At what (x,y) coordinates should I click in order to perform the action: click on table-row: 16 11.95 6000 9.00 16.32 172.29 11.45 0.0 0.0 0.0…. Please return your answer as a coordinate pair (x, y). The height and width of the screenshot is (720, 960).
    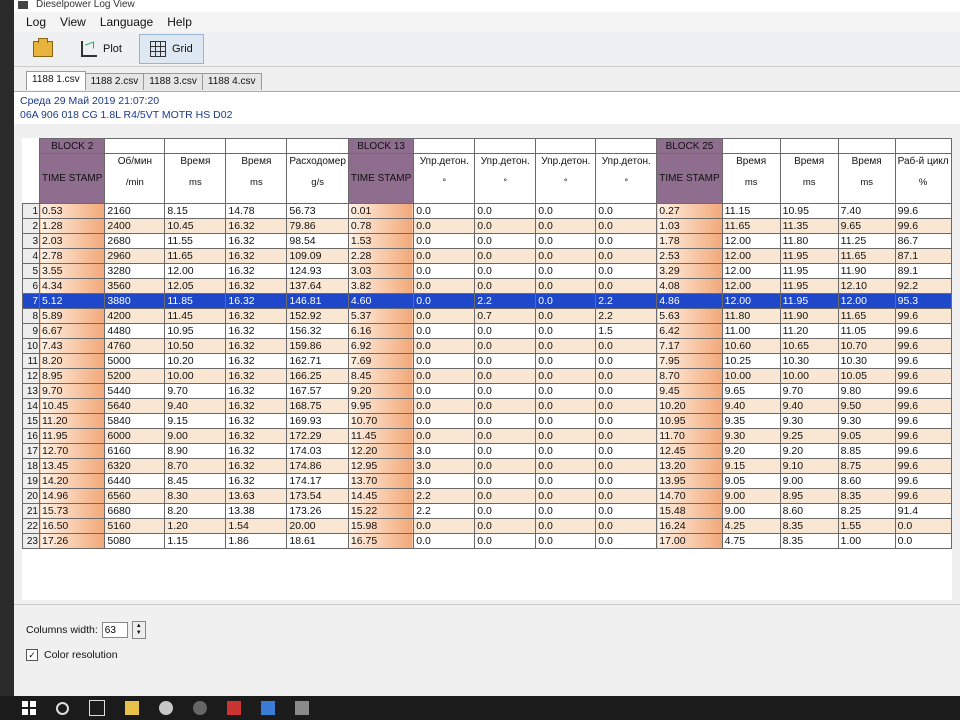
    Looking at the image, I should click on (487, 436).